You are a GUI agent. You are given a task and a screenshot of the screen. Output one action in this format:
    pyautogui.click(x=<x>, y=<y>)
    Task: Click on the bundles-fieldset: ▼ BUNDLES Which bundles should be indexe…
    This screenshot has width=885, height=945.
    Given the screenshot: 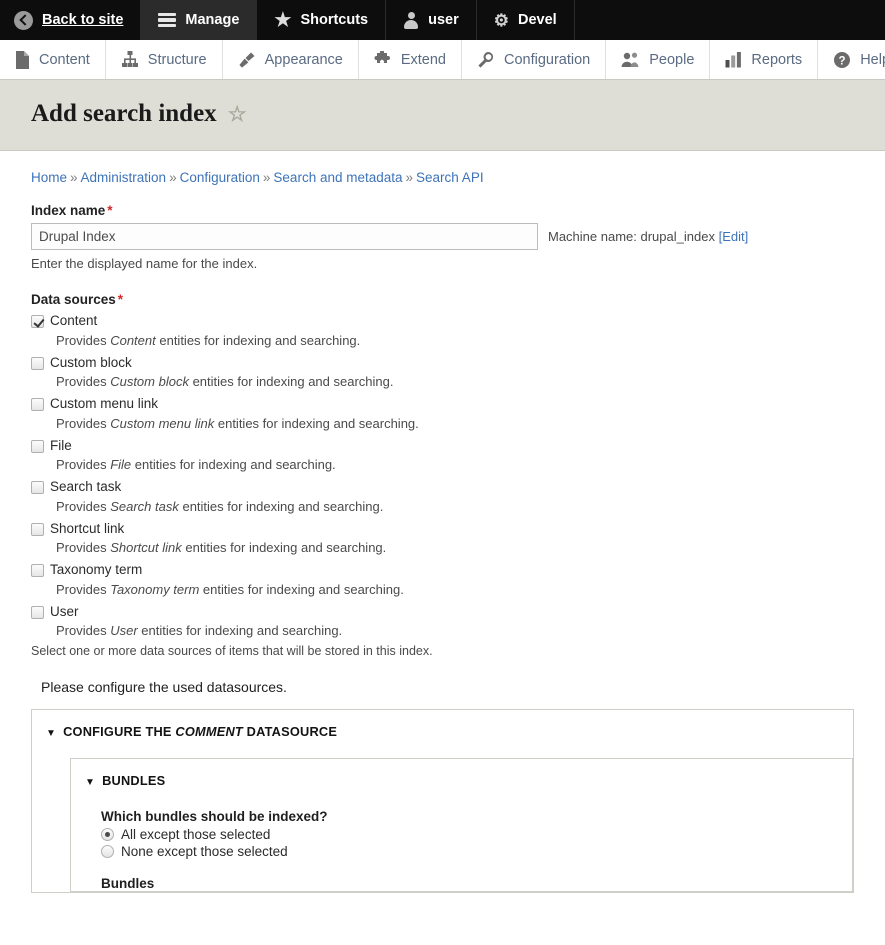 What is the action you would take?
    pyautogui.click(x=461, y=825)
    